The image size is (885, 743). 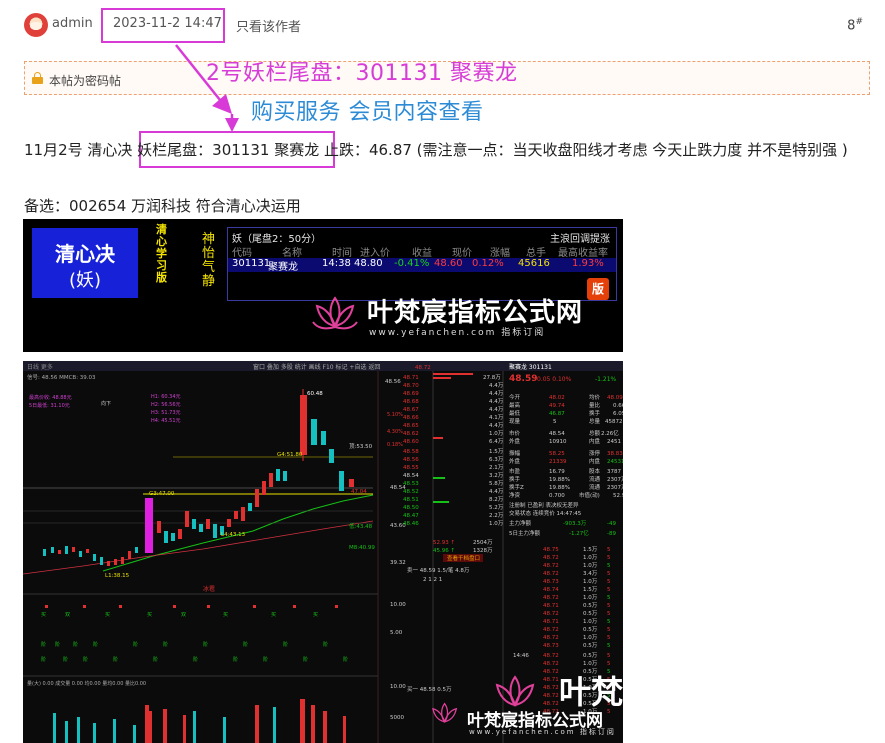 What do you see at coordinates (580, 239) in the screenshot?
I see `panel-right-label: 主浪回调提涨` at bounding box center [580, 239].